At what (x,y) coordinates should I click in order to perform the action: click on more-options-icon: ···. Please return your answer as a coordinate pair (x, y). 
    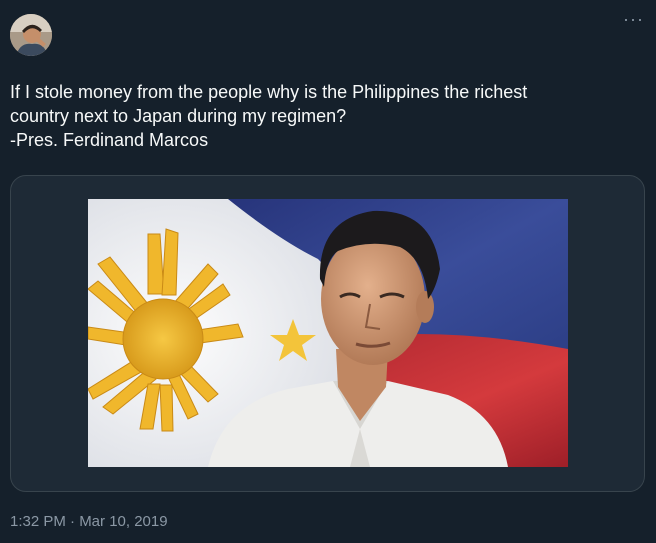
    Looking at the image, I should click on (633, 19).